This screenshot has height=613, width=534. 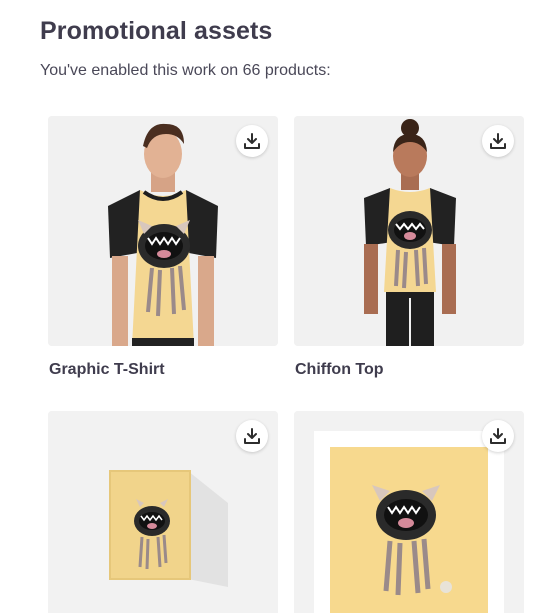 I want to click on product-image-acrylic-block, so click(x=163, y=512).